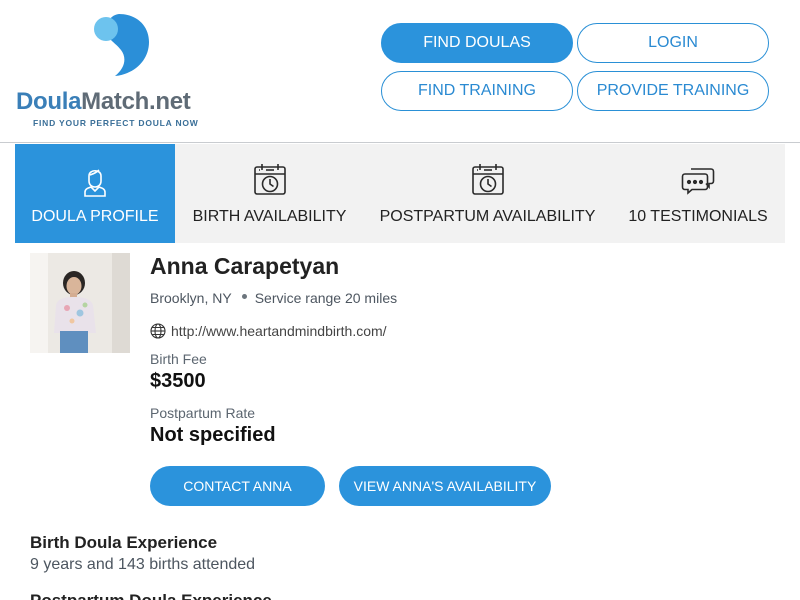 This screenshot has width=800, height=600. What do you see at coordinates (269, 216) in the screenshot?
I see `tab-label: BIRTH AVAILABILITY` at bounding box center [269, 216].